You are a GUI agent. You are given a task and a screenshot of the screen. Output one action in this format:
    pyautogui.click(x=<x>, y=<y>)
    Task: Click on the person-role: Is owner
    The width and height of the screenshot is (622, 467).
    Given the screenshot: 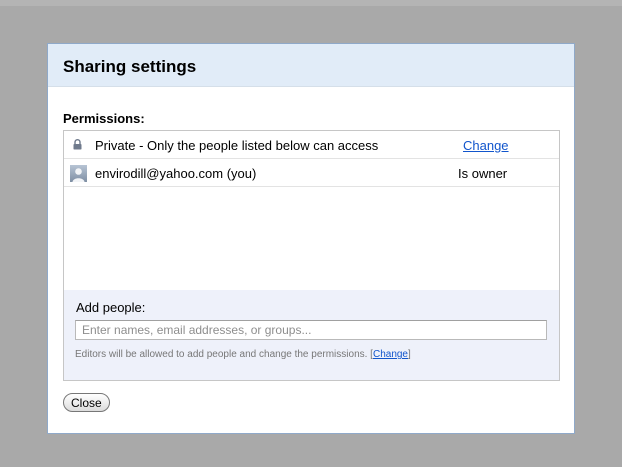 What is the action you would take?
    pyautogui.click(x=483, y=173)
    